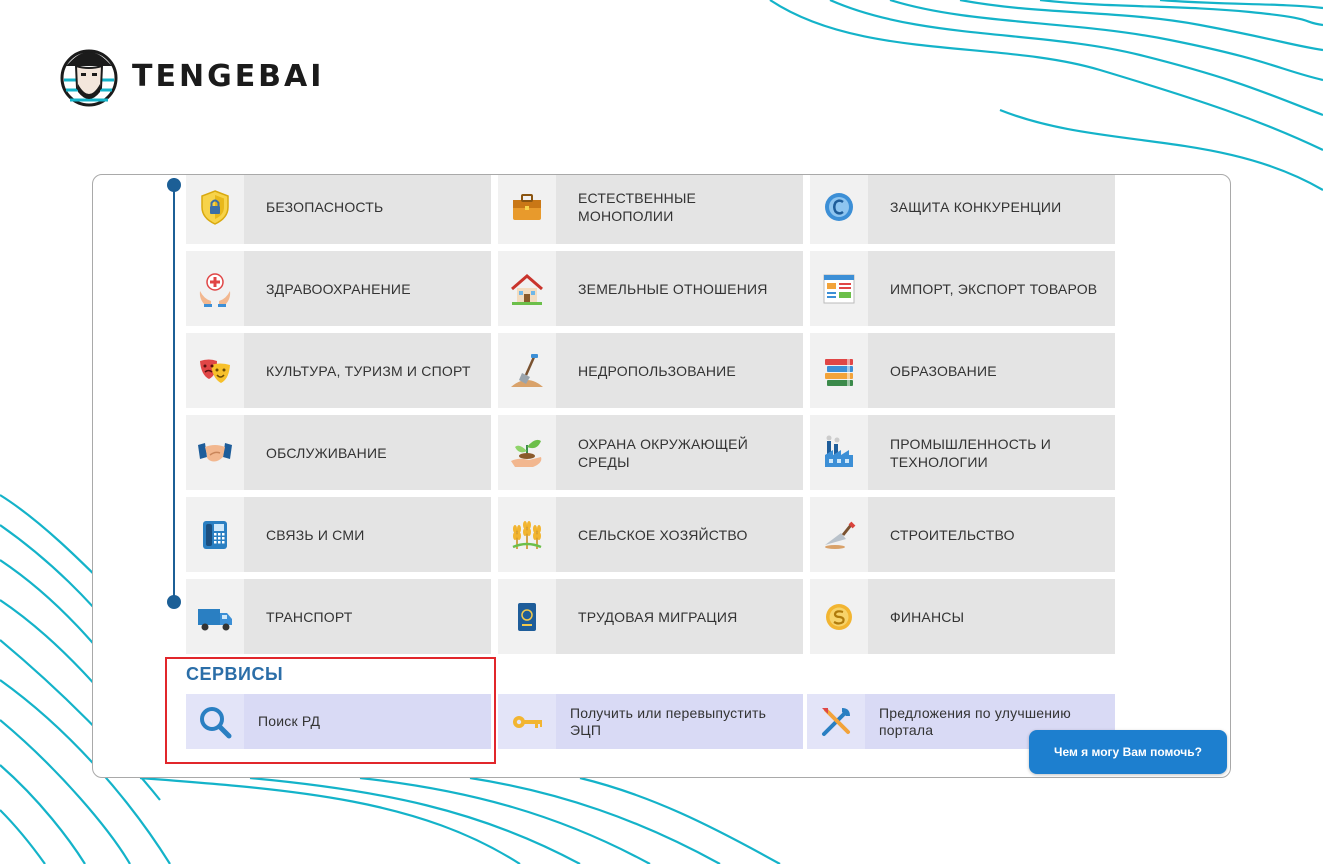 This screenshot has width=1323, height=864. I want to click on category-tile: ОБРАЗОВАНИЕ, so click(962, 370).